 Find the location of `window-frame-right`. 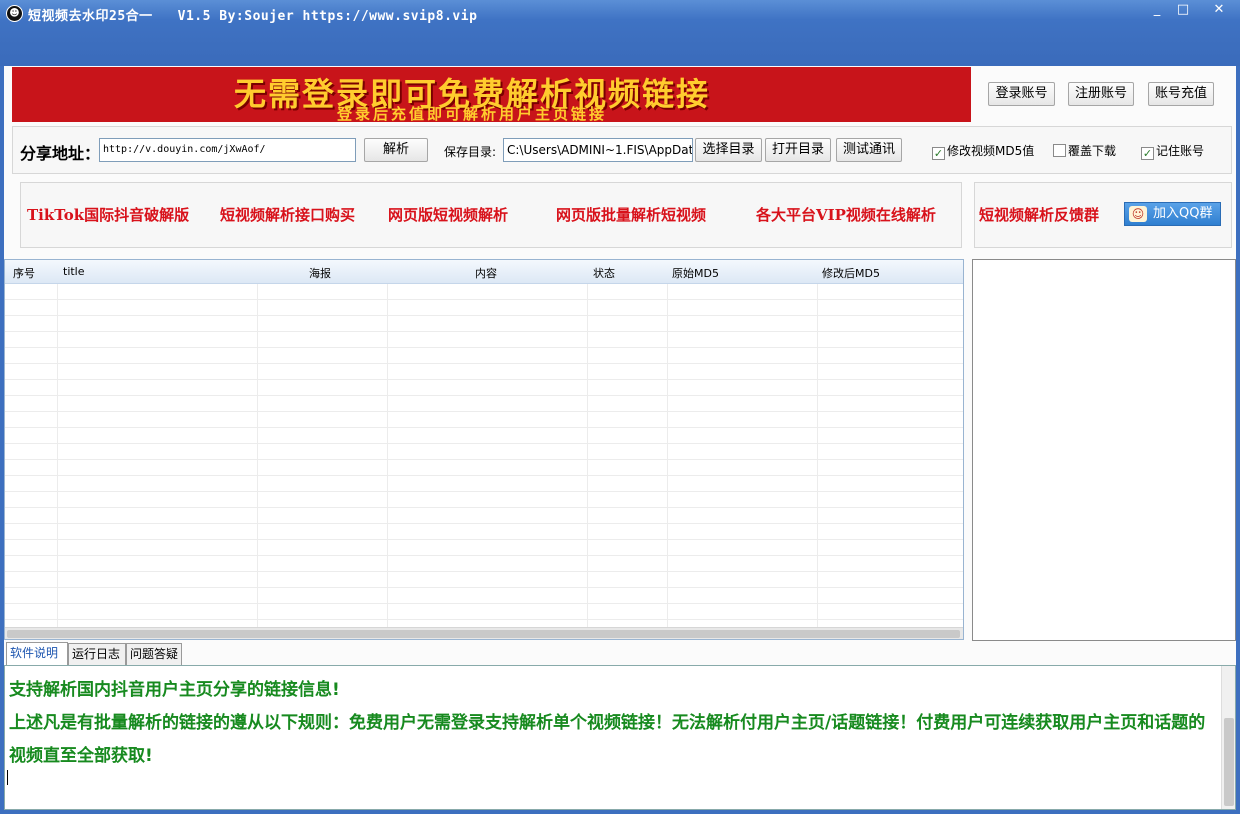

window-frame-right is located at coordinates (1238, 440).